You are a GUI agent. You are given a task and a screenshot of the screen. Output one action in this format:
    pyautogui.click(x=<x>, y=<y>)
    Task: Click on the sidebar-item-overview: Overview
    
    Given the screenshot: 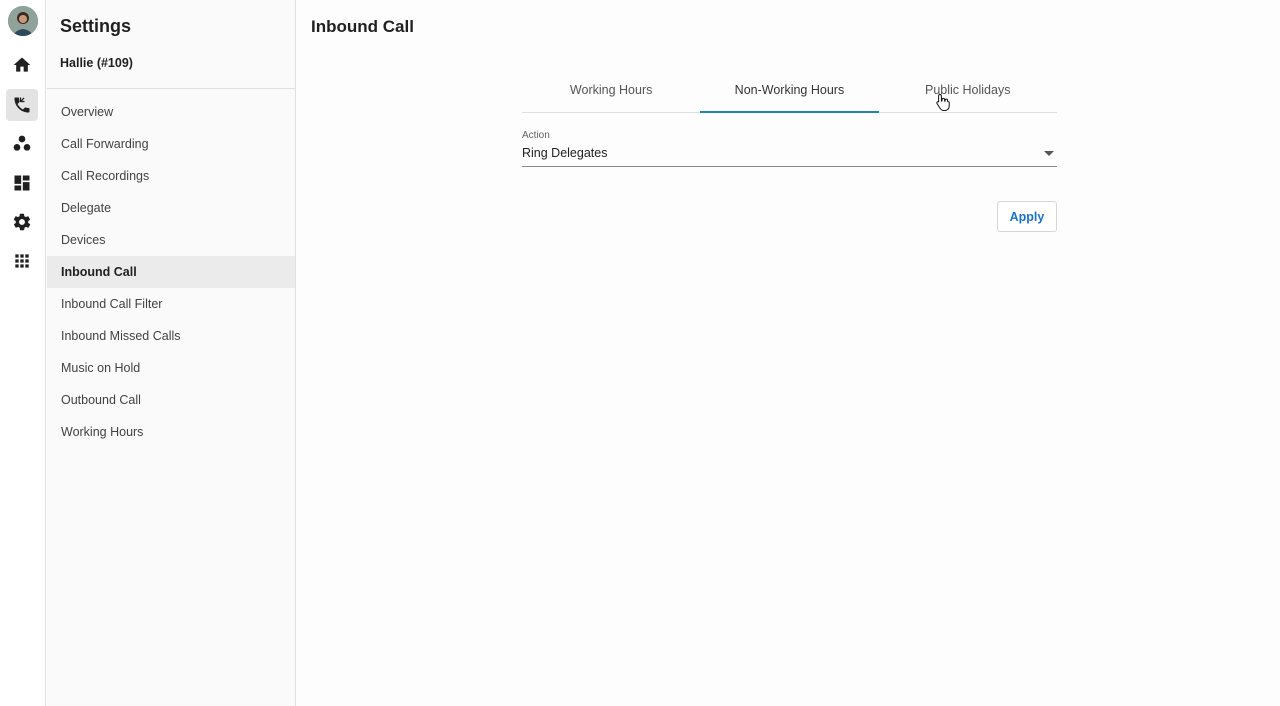 What is the action you would take?
    pyautogui.click(x=171, y=112)
    